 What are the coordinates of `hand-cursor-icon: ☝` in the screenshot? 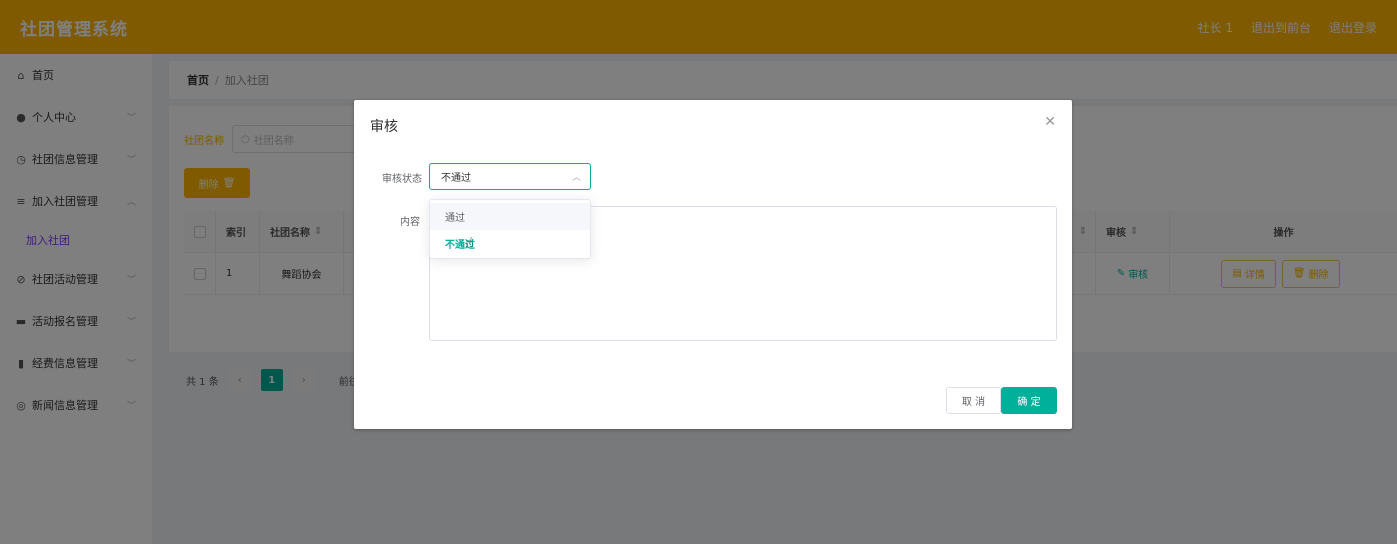 It's located at (469, 243).